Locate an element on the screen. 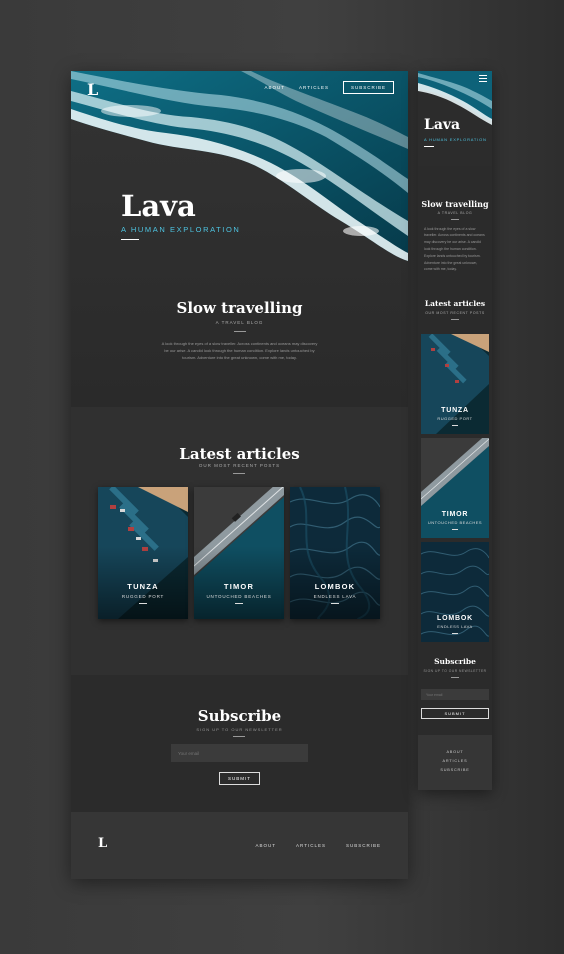 The image size is (564, 954). mobile-subscribe-subheading: SIGN UP TO OUR NEWSLETTER is located at coordinates (455, 671).